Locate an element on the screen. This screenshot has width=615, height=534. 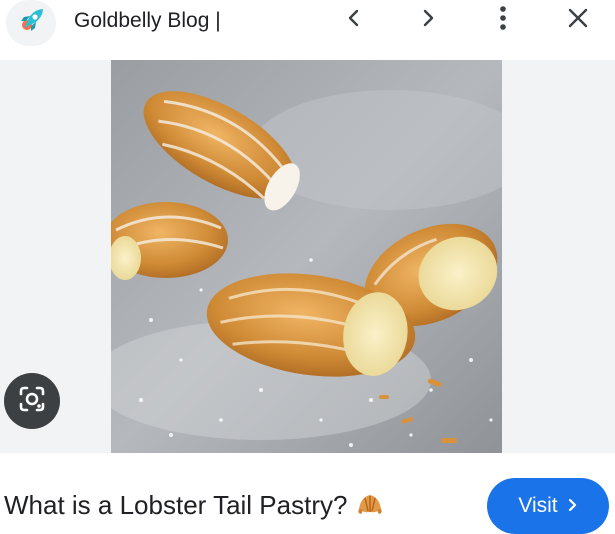
previous-button is located at coordinates (354, 20).